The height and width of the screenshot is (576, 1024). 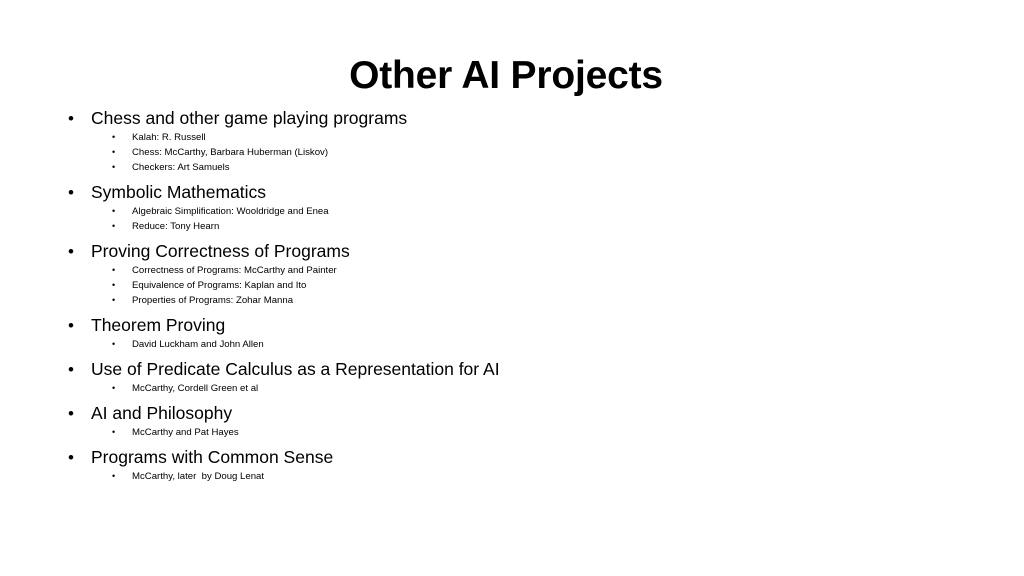 I want to click on bullet-level1: • Theorem Proving, so click(x=518, y=325).